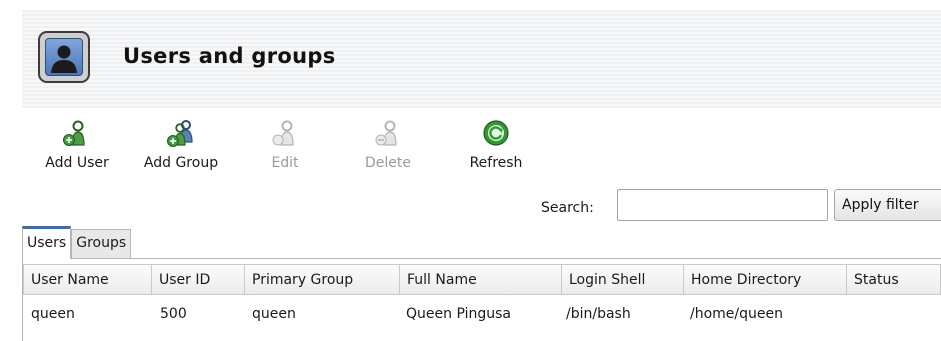 This screenshot has height=341, width=941. What do you see at coordinates (285, 134) in the screenshot?
I see `edit-icon` at bounding box center [285, 134].